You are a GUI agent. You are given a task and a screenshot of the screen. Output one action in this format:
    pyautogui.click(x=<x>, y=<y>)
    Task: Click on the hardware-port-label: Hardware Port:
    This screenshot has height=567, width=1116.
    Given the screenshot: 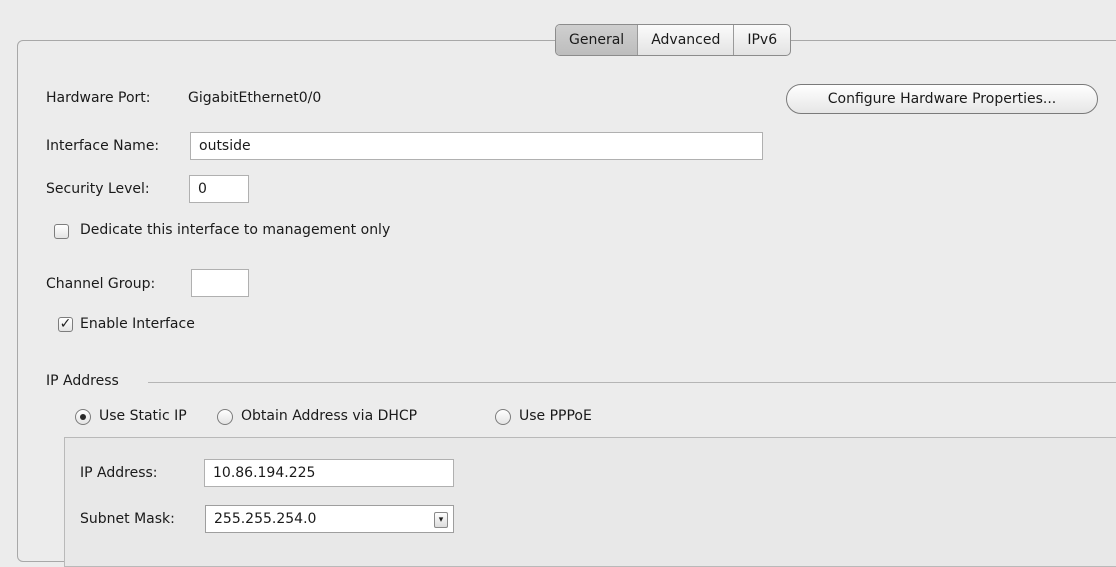 What is the action you would take?
    pyautogui.click(x=98, y=98)
    